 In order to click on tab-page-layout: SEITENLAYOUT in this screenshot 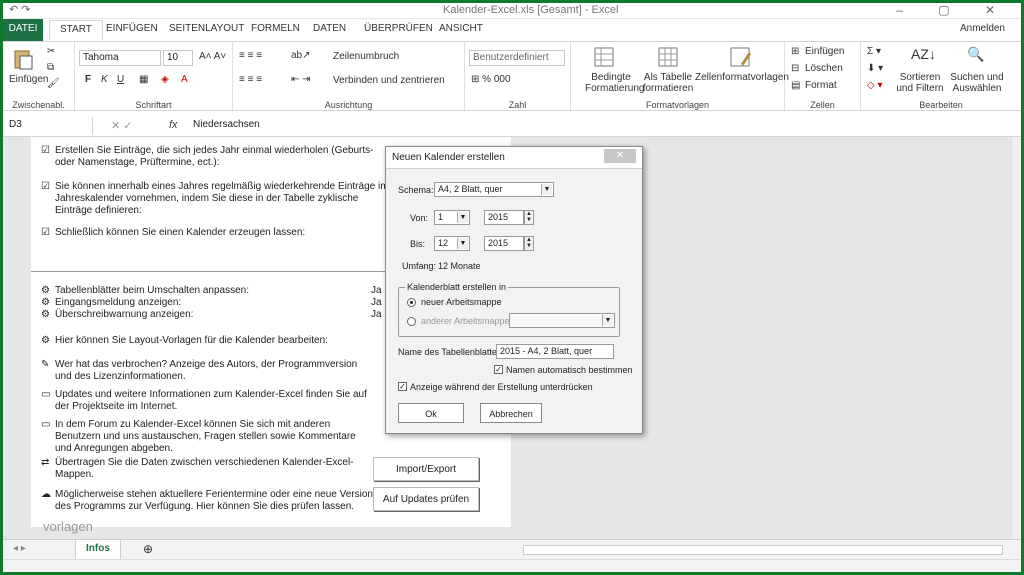, I will do `click(206, 28)`.